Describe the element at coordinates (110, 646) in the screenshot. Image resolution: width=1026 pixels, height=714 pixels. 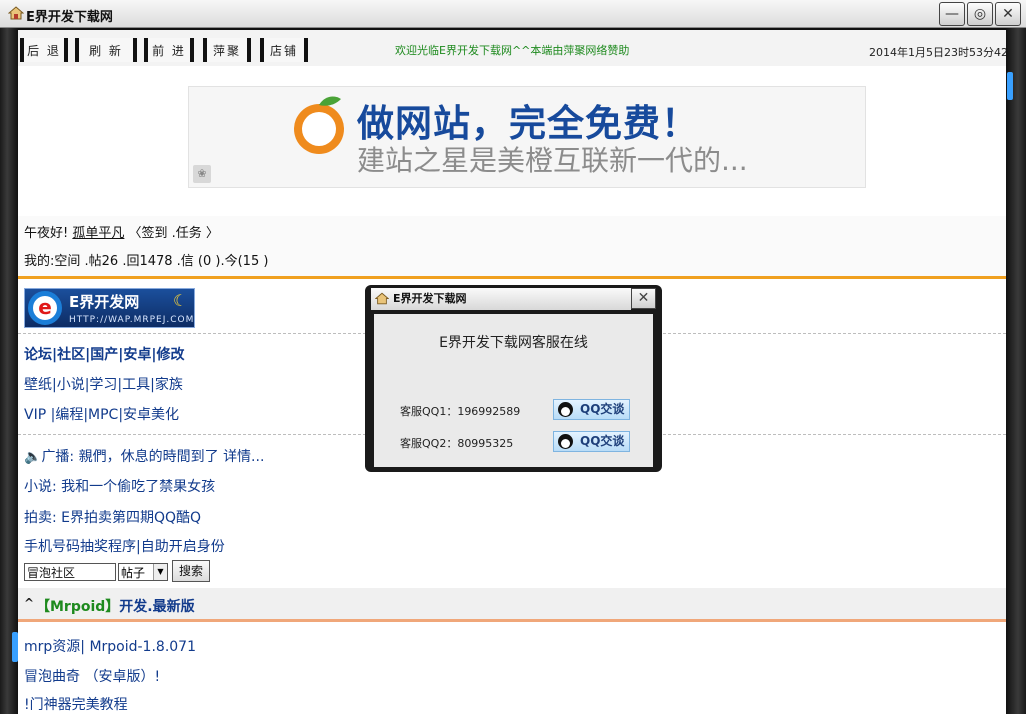
I see `mrp-resource-link: mrp资源| Mrpoid-1.8.071` at that location.